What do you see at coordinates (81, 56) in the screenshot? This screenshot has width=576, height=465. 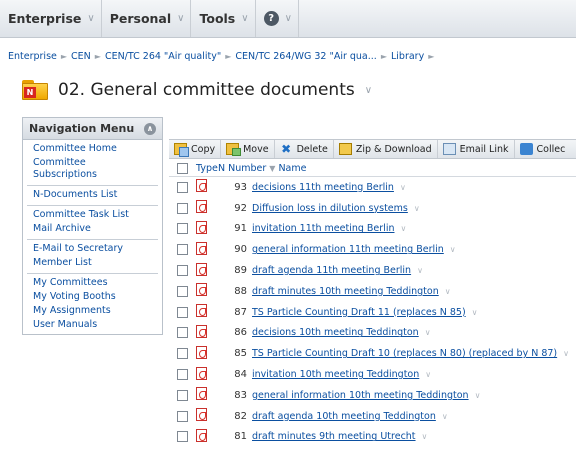 I see `breadcrumb-cen: CEN` at bounding box center [81, 56].